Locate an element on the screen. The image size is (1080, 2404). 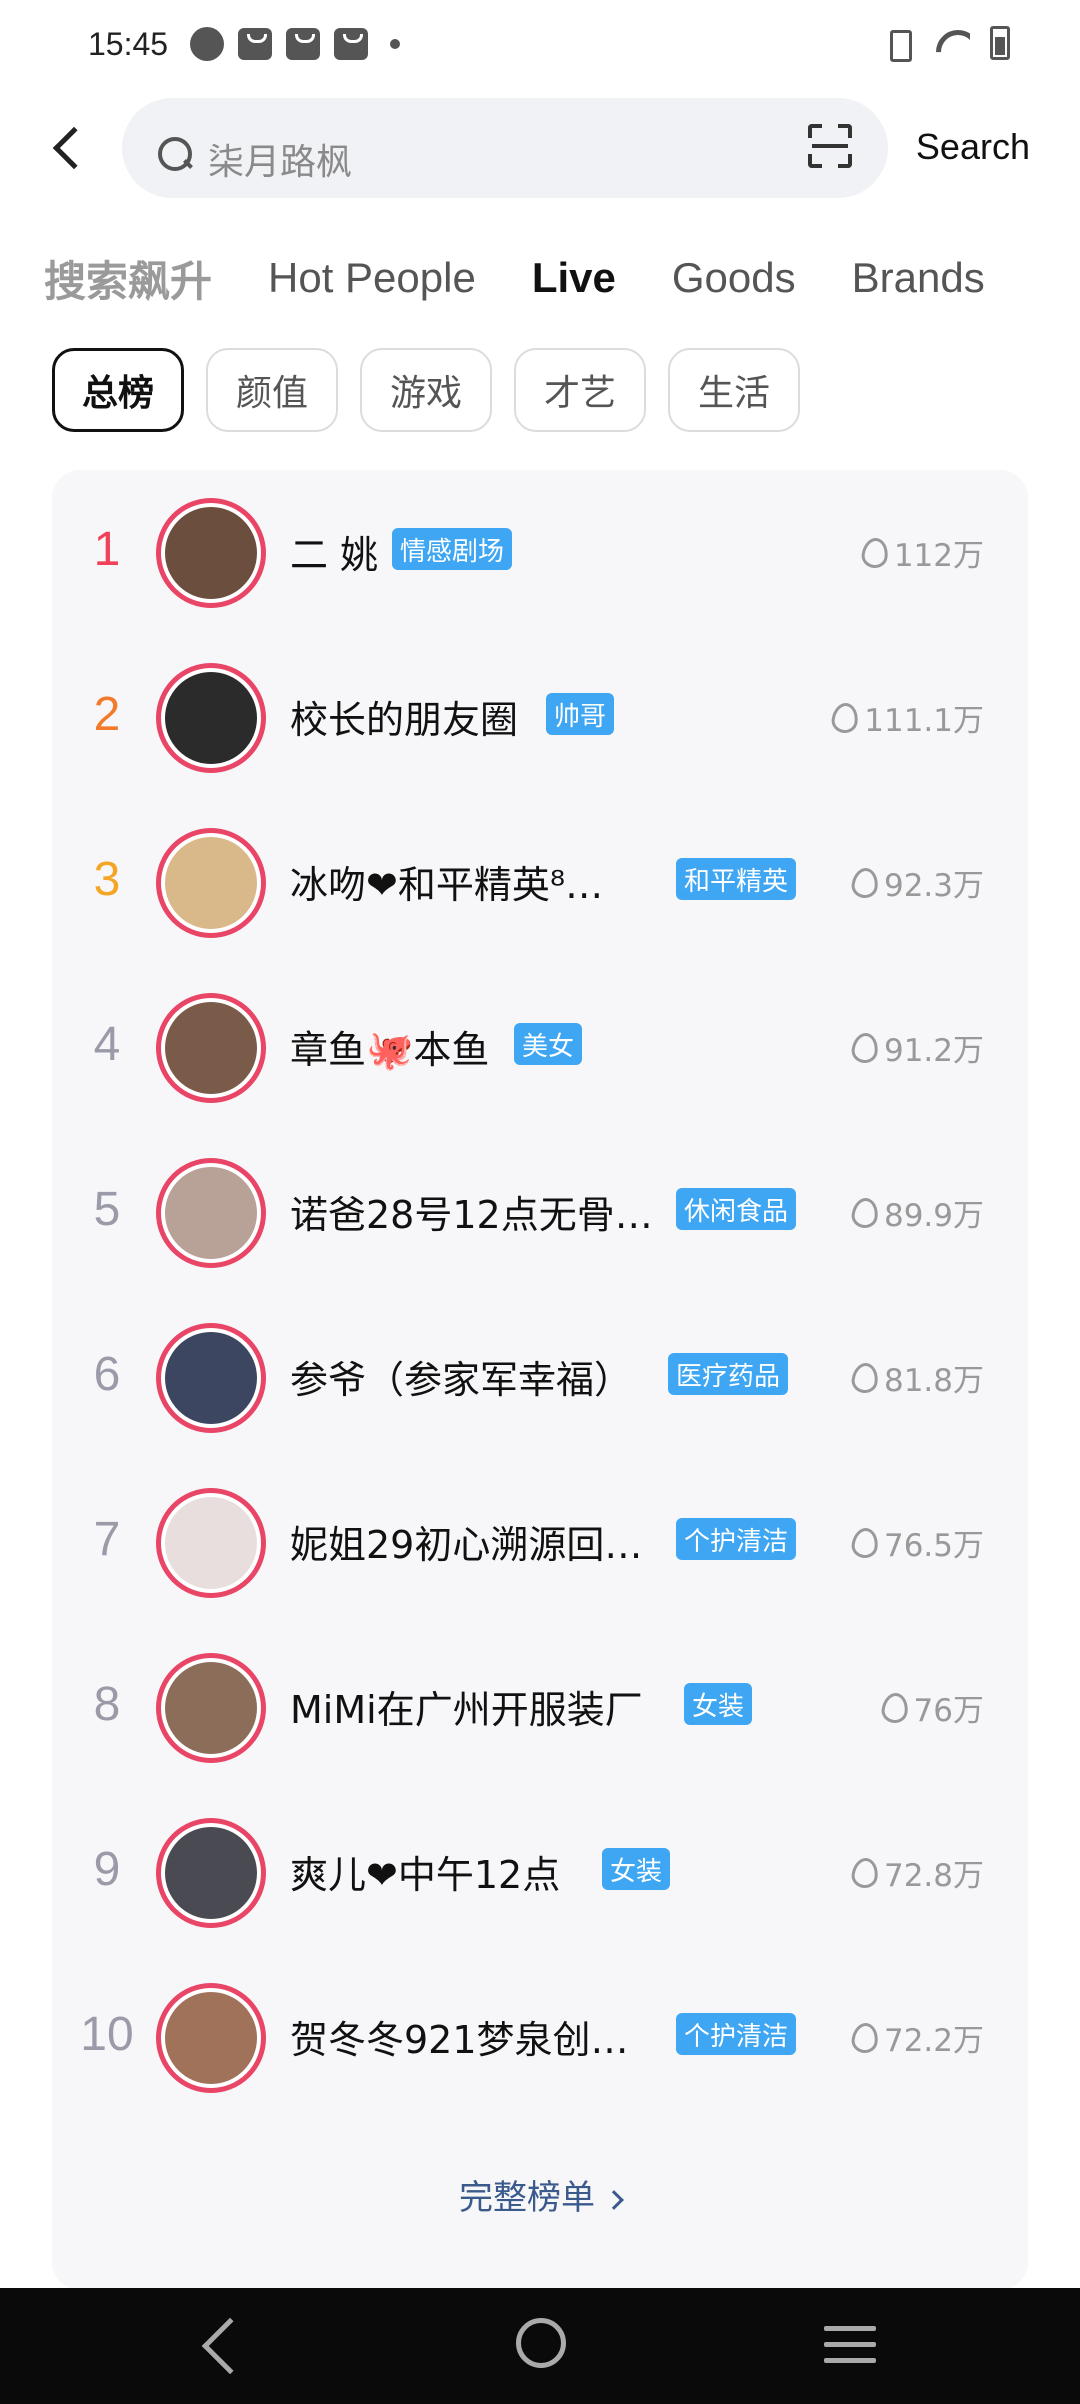
tab-live: Live is located at coordinates (574, 278).